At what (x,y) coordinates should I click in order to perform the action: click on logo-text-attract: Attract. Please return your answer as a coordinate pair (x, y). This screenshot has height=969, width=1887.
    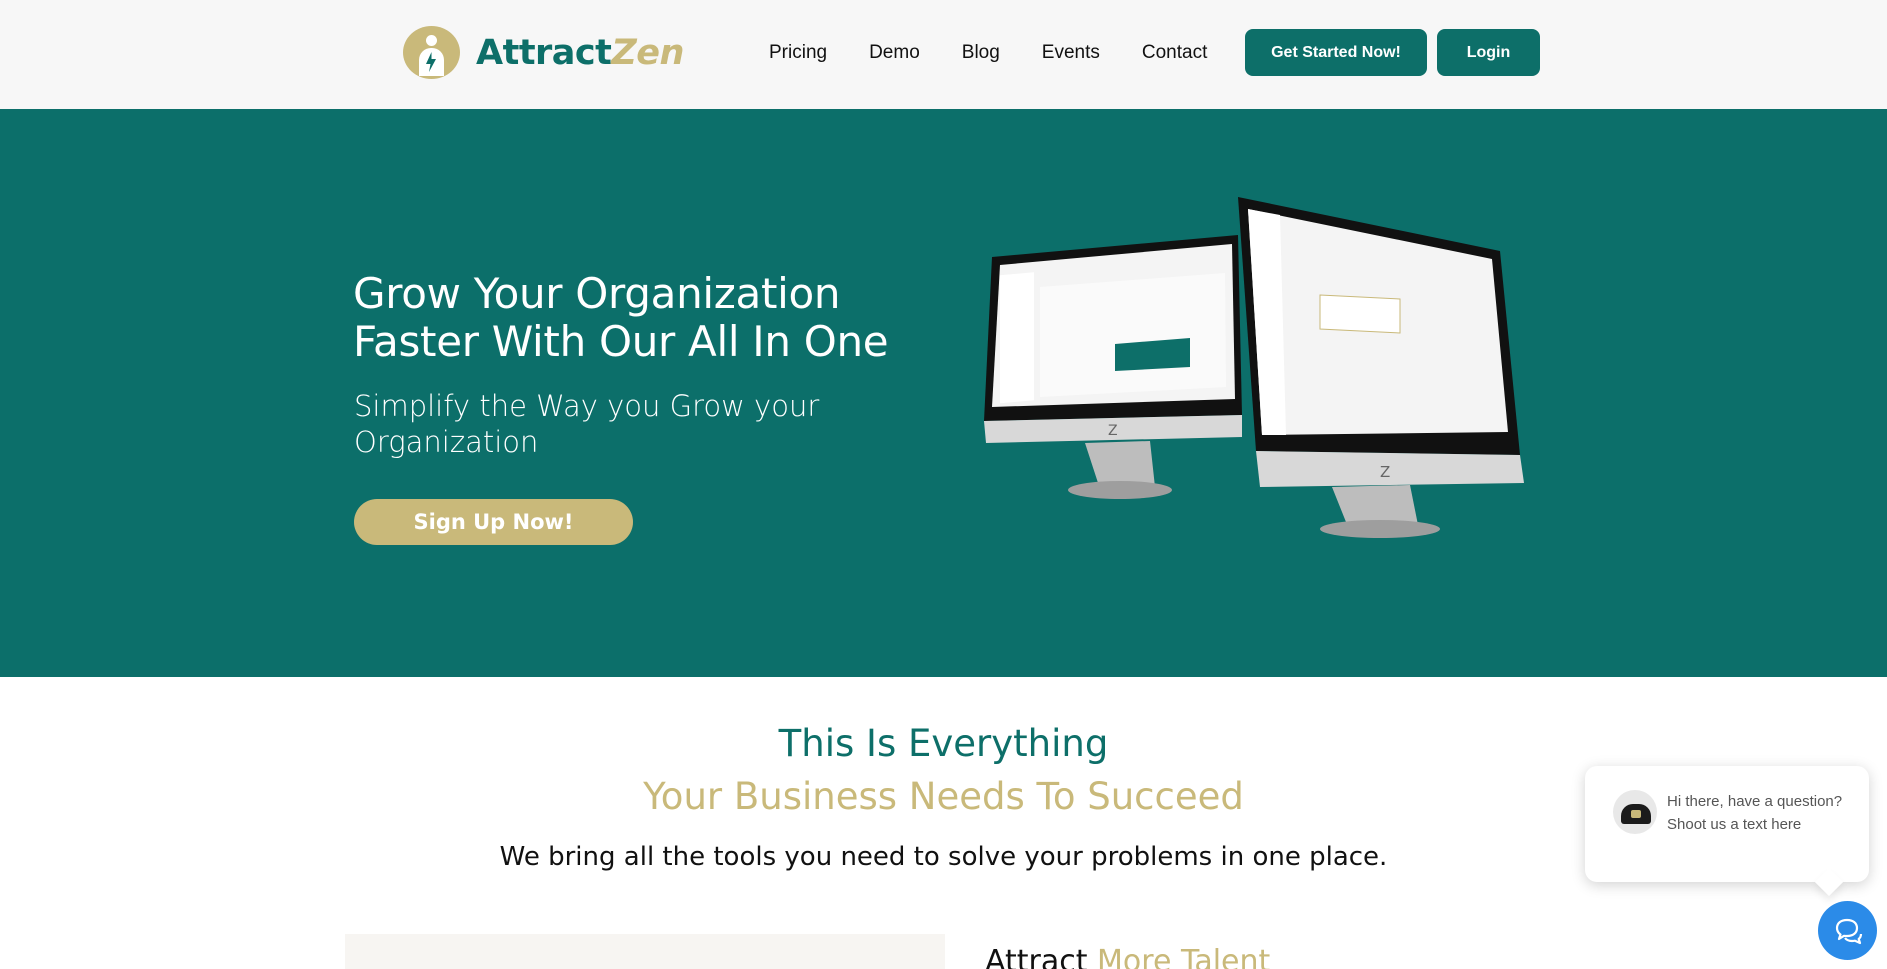
    Looking at the image, I should click on (544, 52).